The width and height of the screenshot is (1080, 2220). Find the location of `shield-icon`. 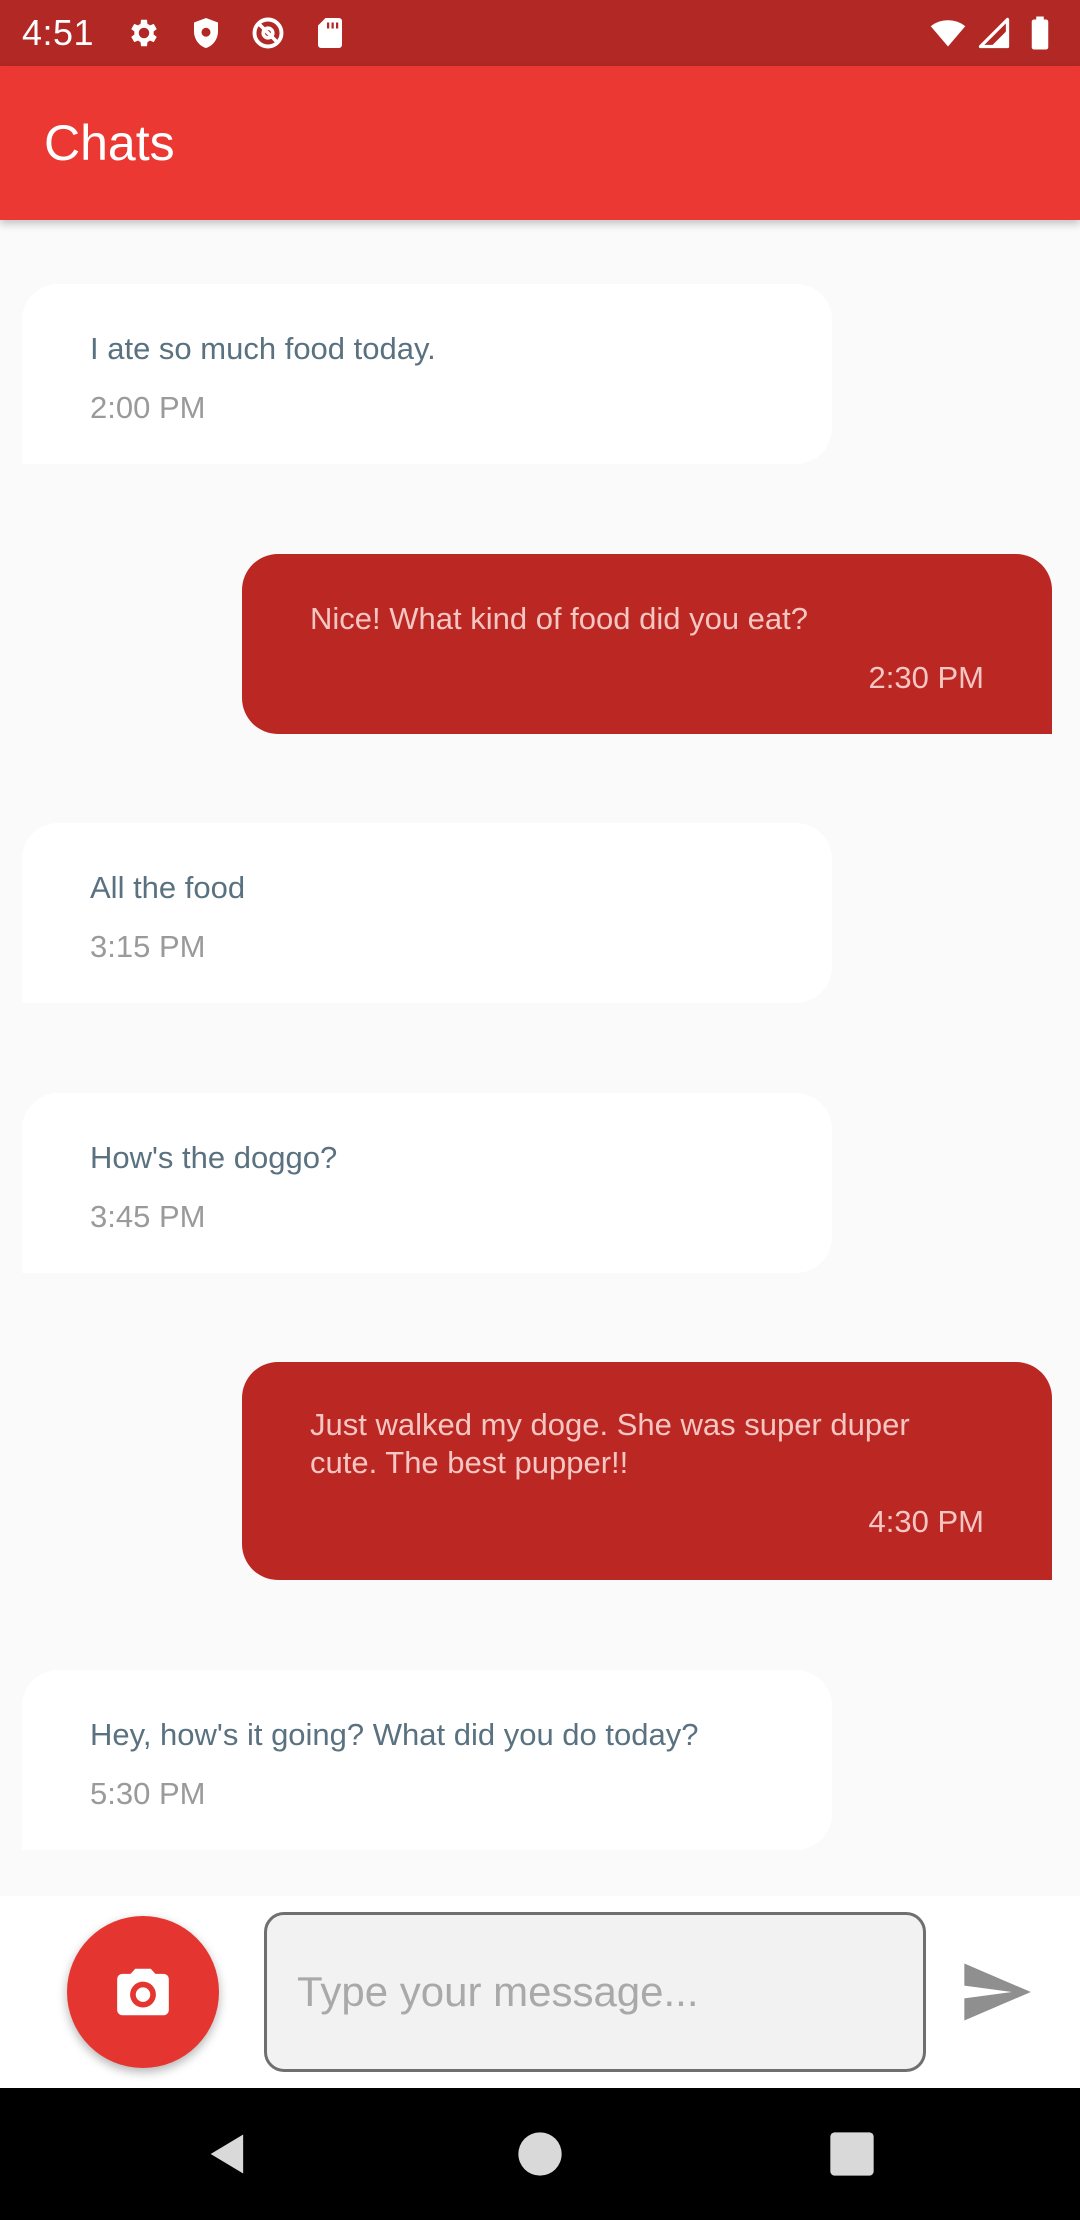

shield-icon is located at coordinates (206, 33).